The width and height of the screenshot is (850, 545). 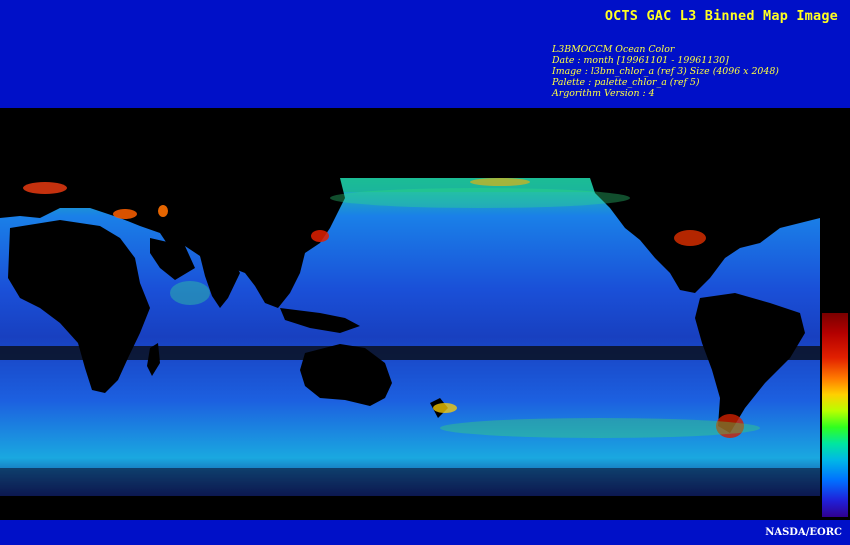 I want to click on chlorophyll-colorbar, so click(x=835, y=415).